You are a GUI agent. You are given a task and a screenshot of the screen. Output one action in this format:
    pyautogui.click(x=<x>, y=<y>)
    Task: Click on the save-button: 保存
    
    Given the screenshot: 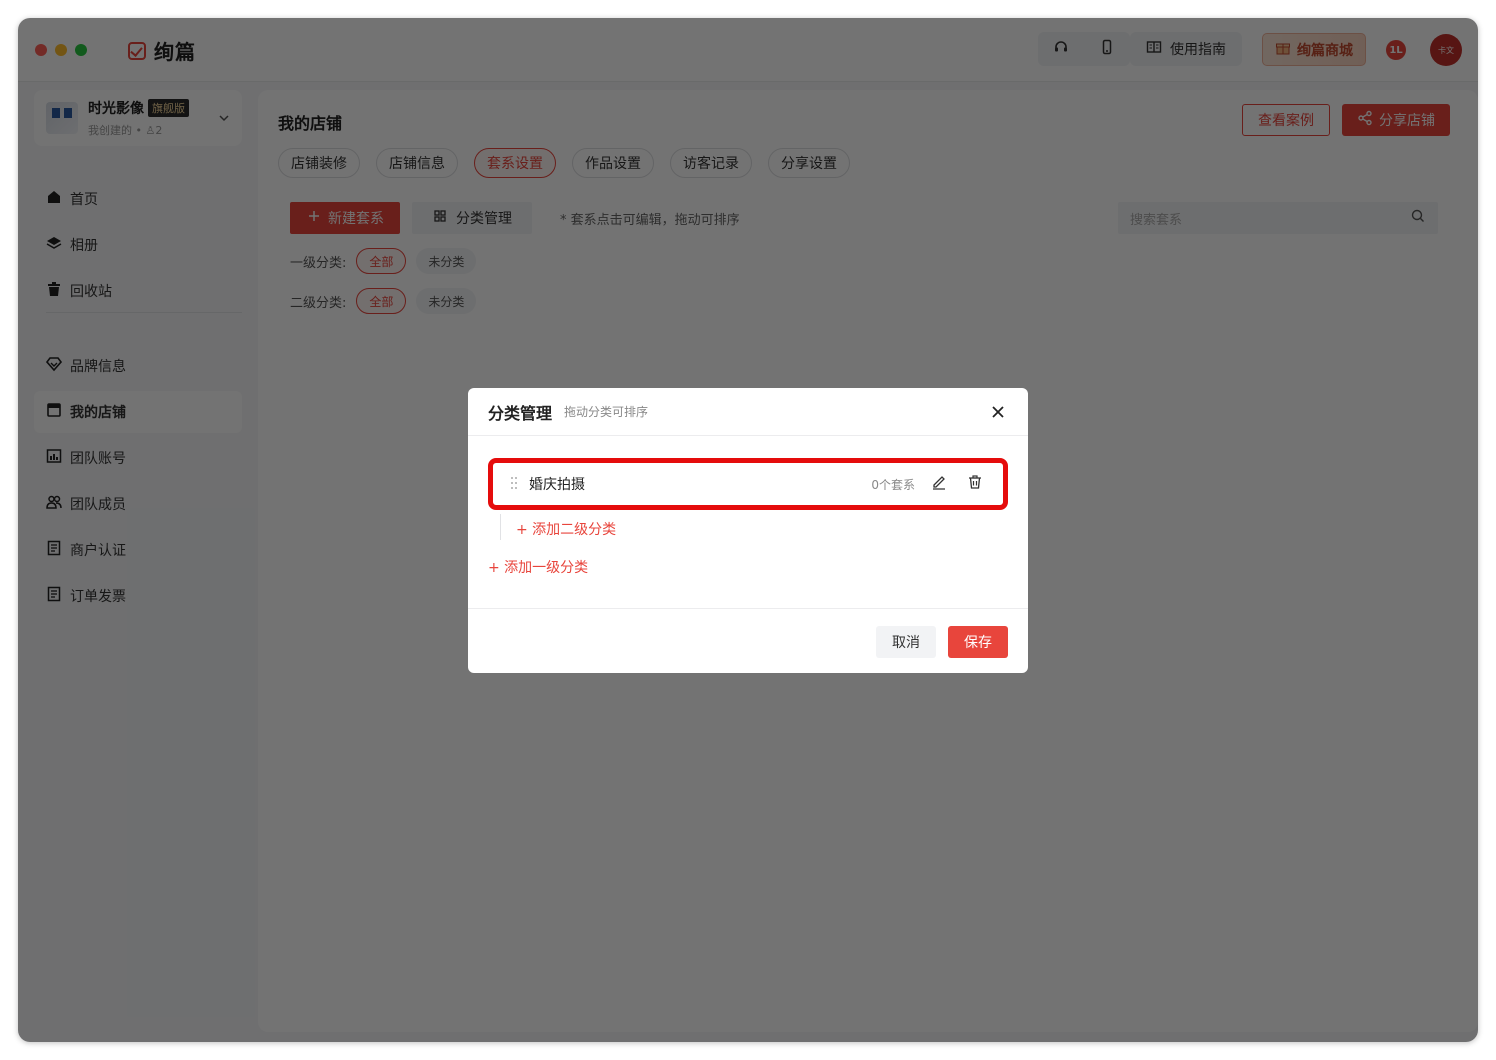 What is the action you would take?
    pyautogui.click(x=978, y=642)
    